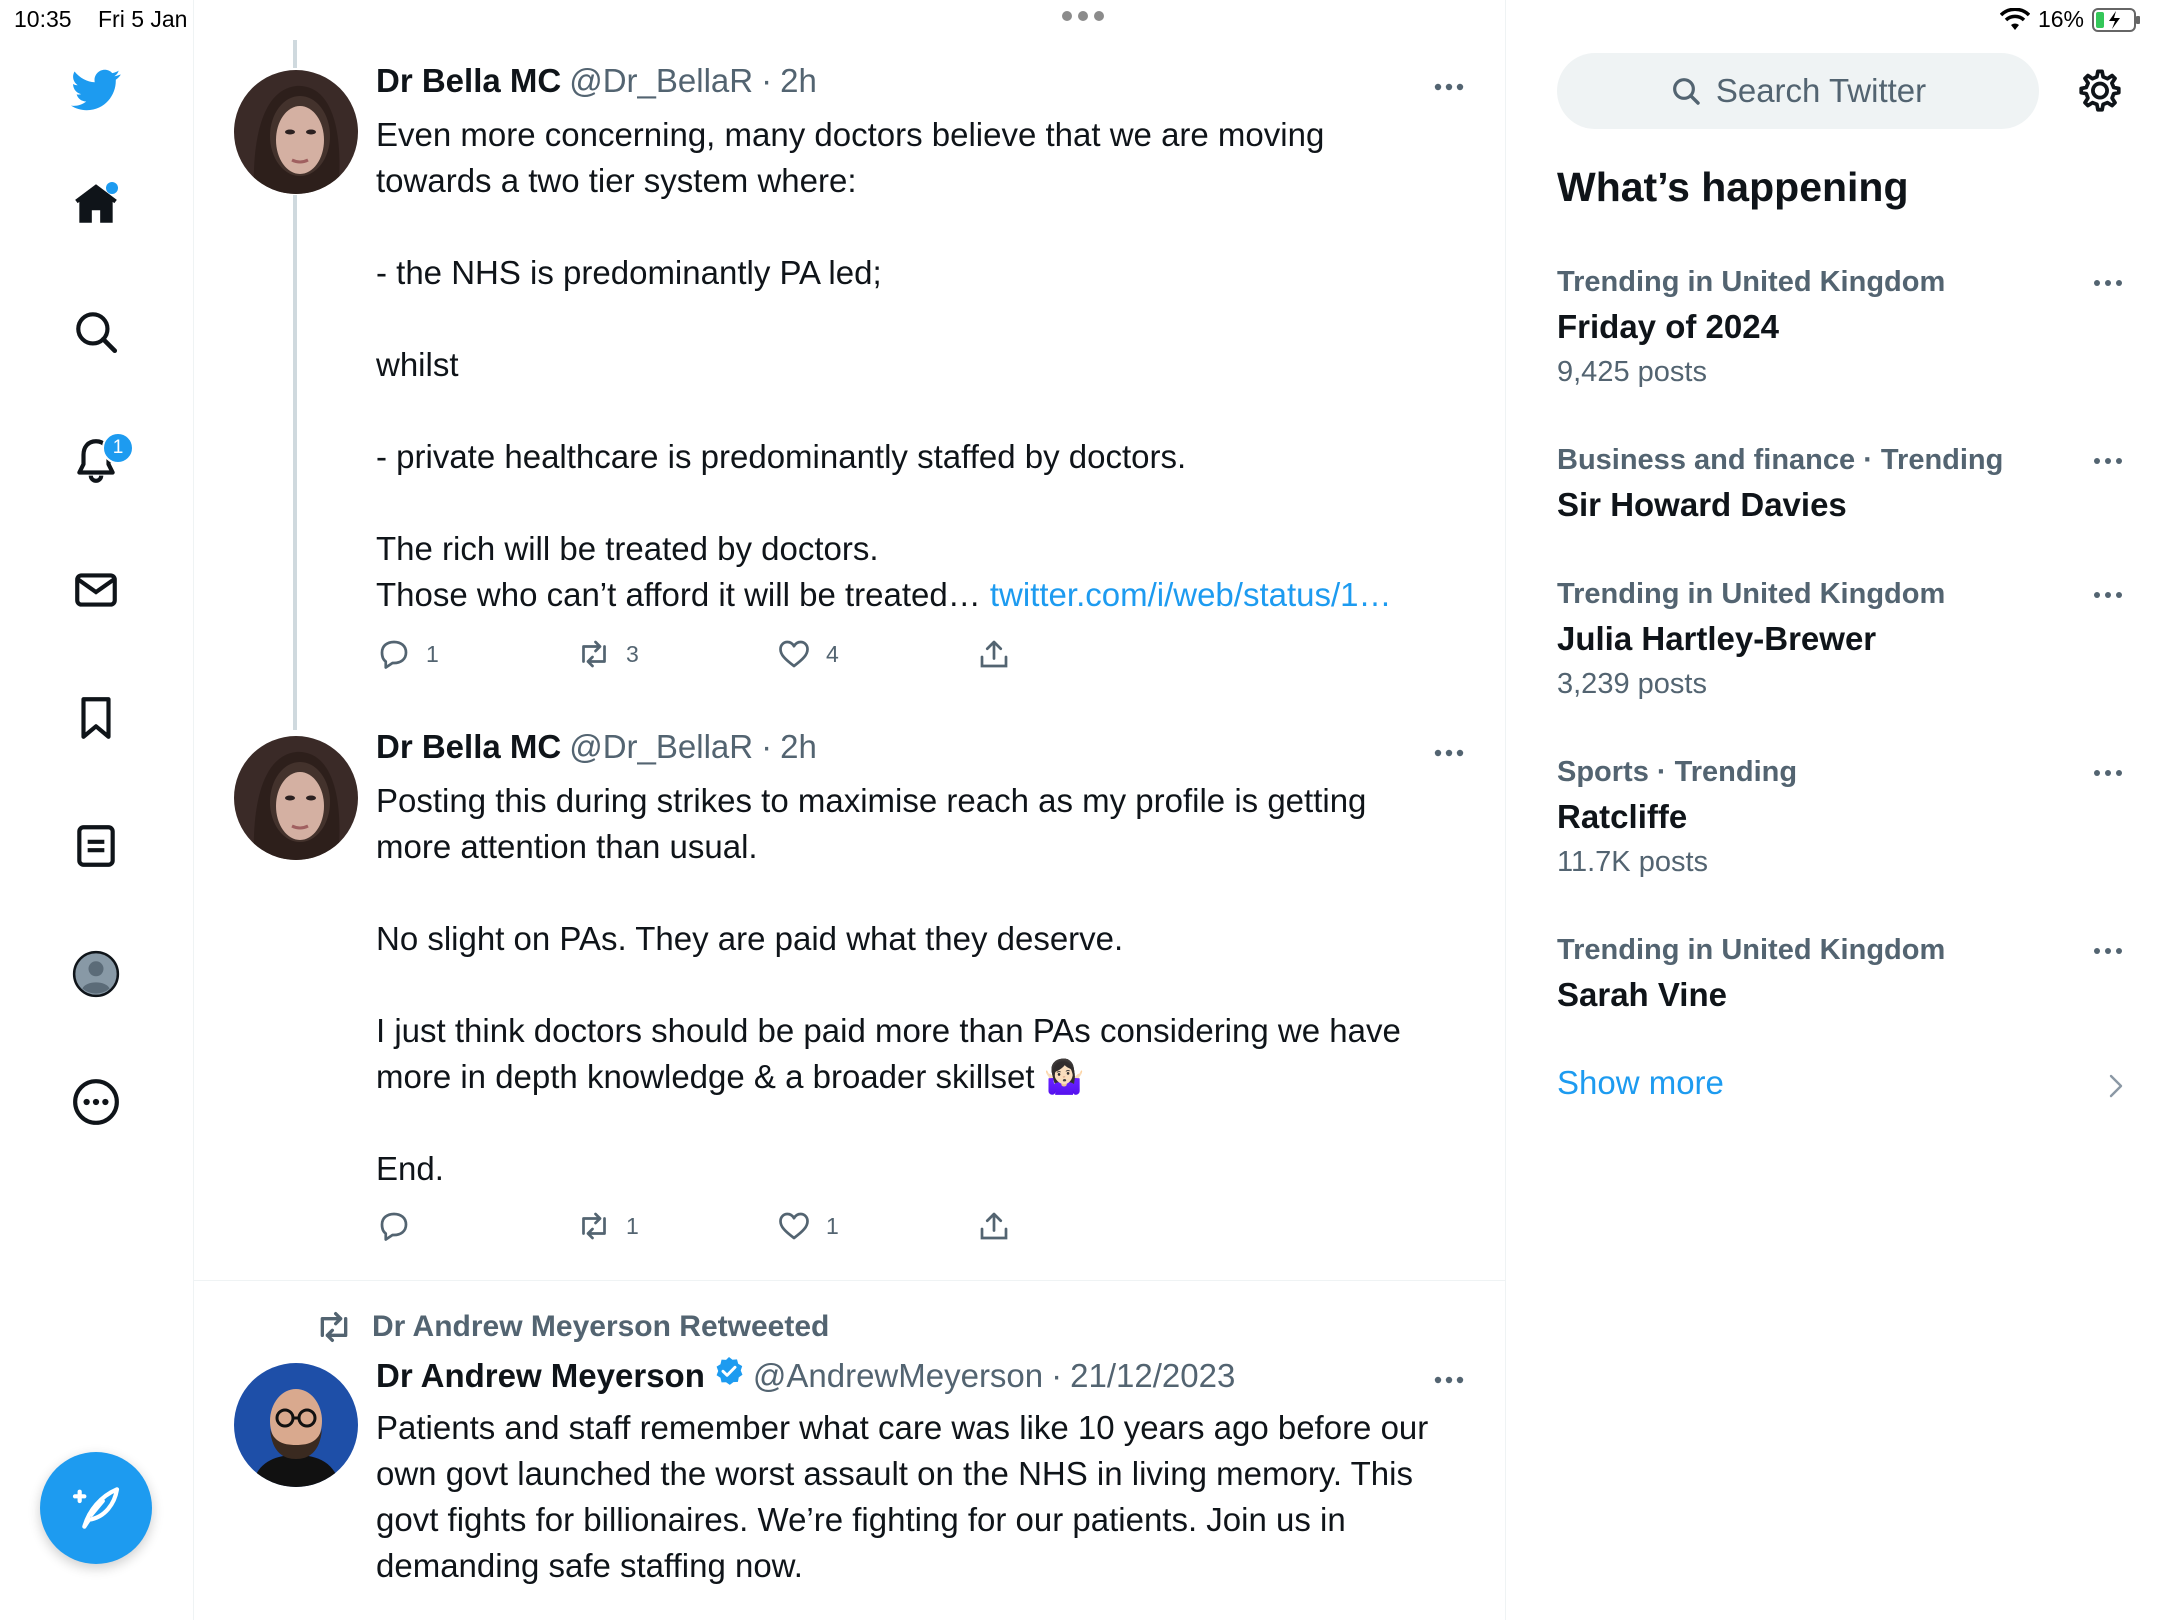 The width and height of the screenshot is (2160, 1620). I want to click on profile-icon, so click(96, 974).